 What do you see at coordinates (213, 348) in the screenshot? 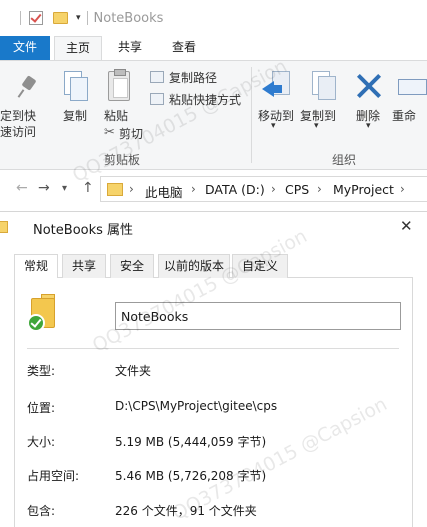
I see `divider` at bounding box center [213, 348].